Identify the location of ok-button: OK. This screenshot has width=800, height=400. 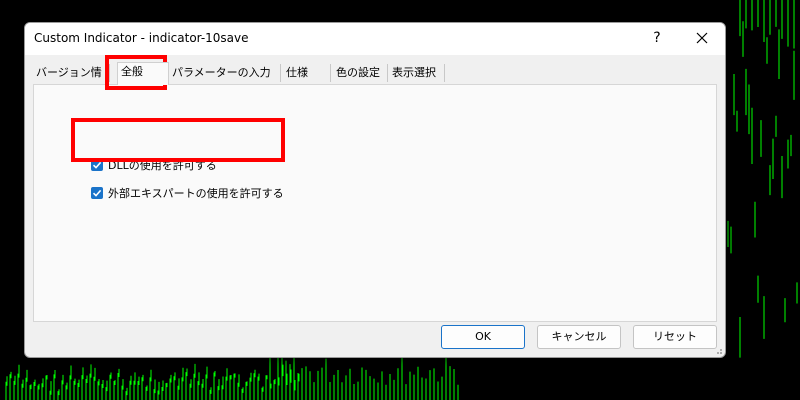
(483, 337).